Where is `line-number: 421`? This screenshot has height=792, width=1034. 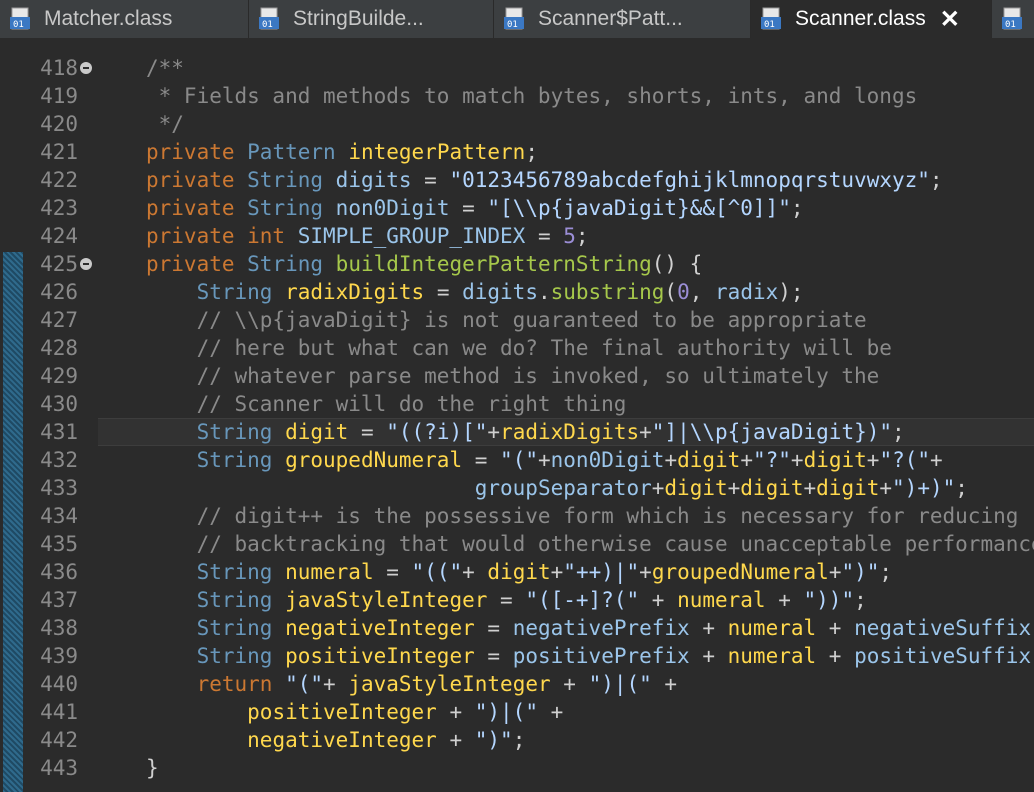 line-number: 421 is located at coordinates (59, 152).